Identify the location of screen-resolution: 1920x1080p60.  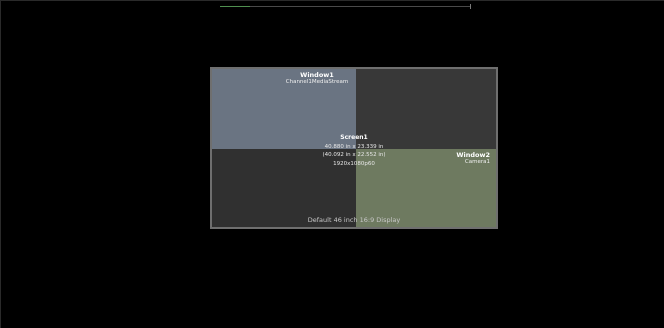
(354, 163).